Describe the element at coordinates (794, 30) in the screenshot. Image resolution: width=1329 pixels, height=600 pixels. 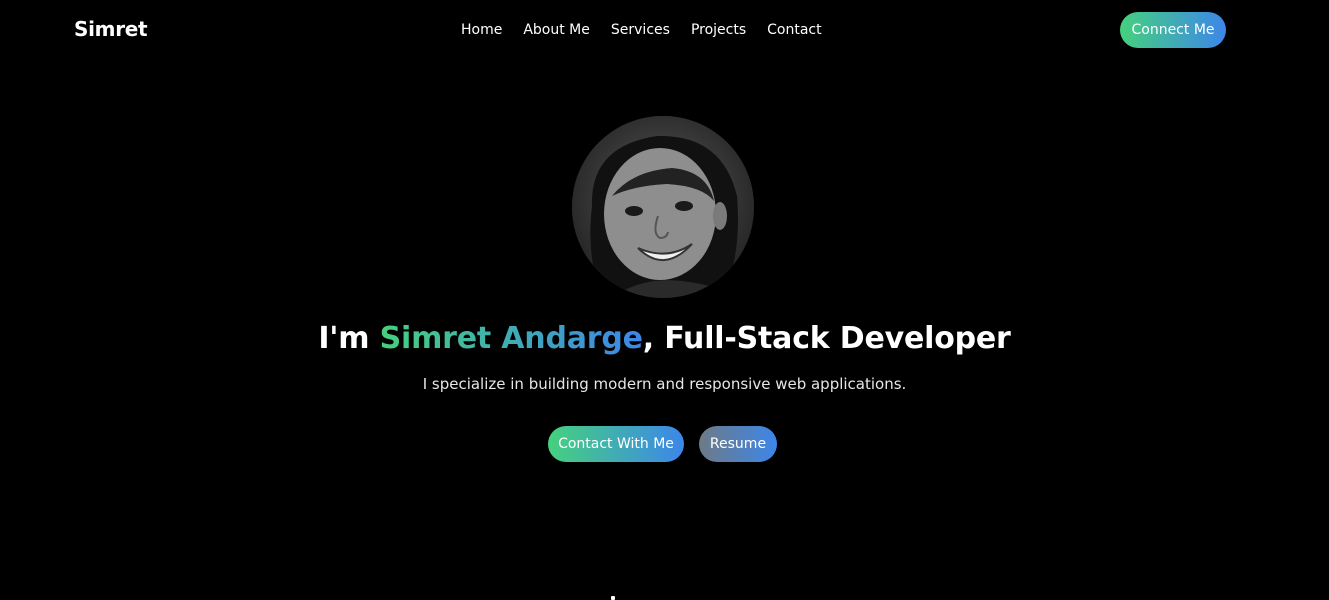
I see `nav-link-contact: Contact` at that location.